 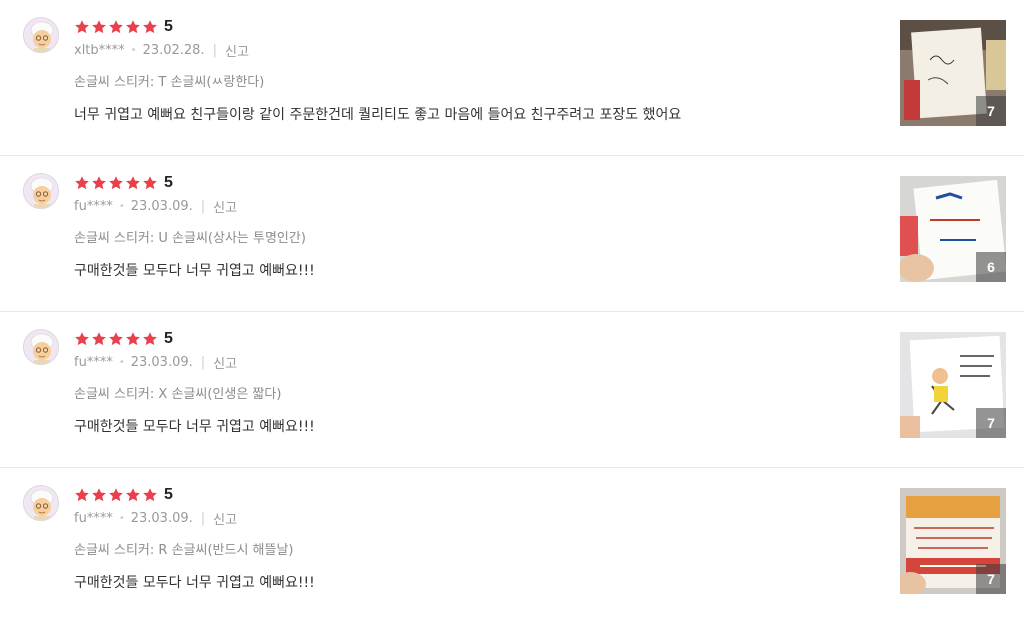 I want to click on review-meta: xltb**** • 23.02.28. | 신고, so click(x=161, y=50).